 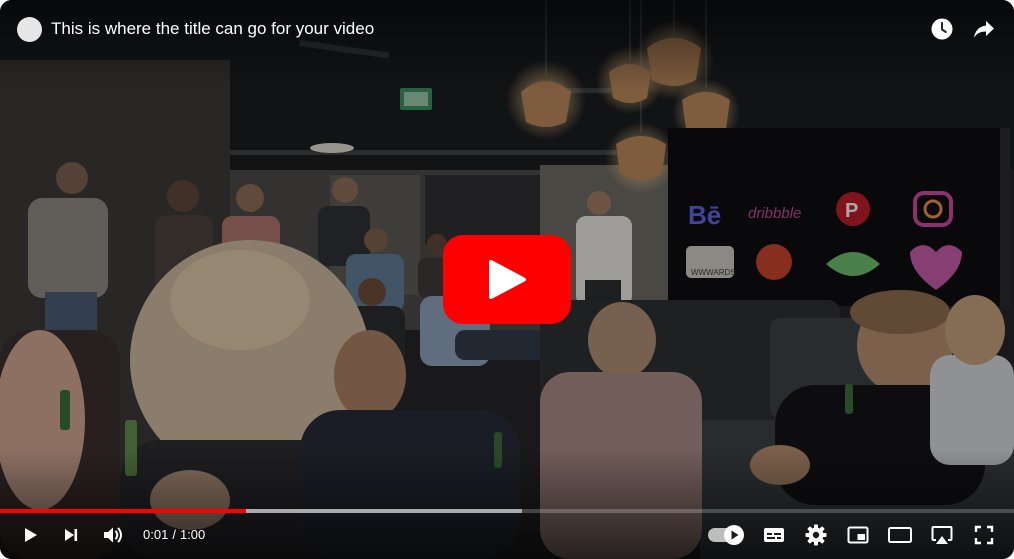 I want to click on next-icon, so click(x=71, y=535).